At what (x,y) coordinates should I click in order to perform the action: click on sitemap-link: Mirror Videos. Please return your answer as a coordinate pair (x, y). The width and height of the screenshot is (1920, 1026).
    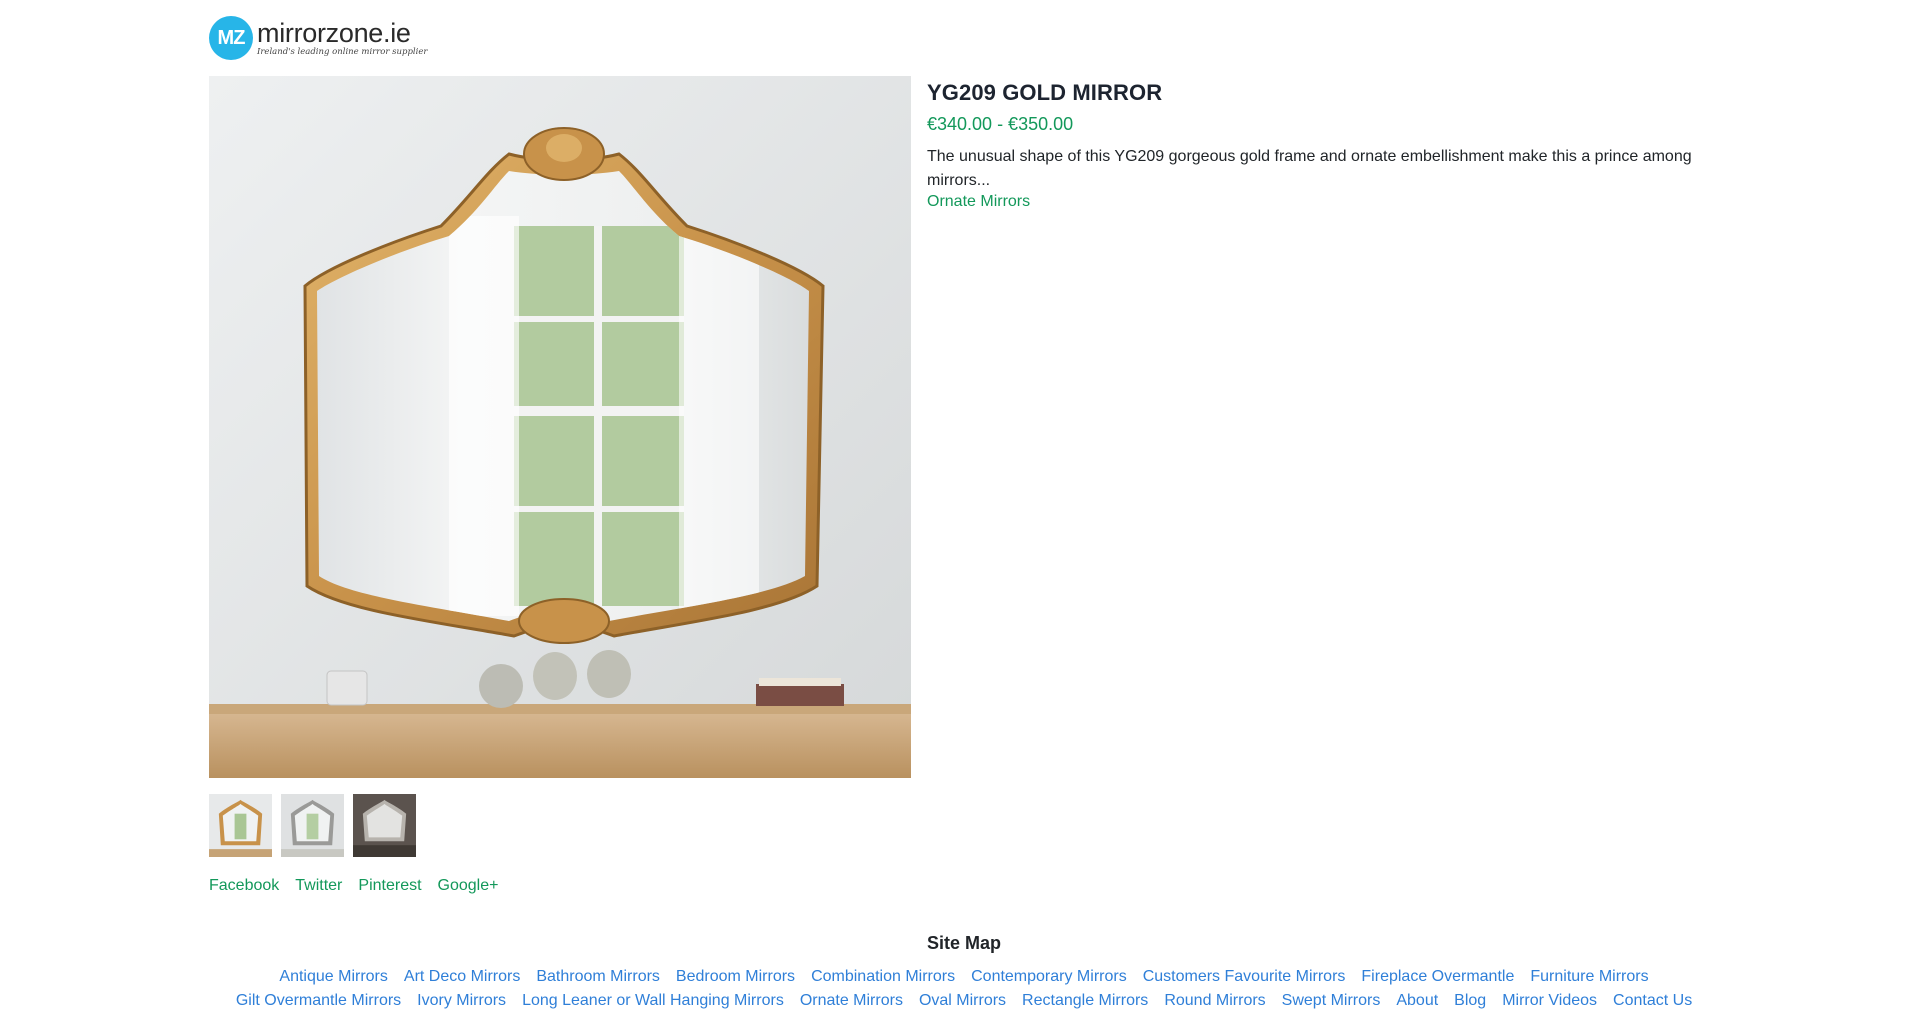
    Looking at the image, I should click on (1549, 1001).